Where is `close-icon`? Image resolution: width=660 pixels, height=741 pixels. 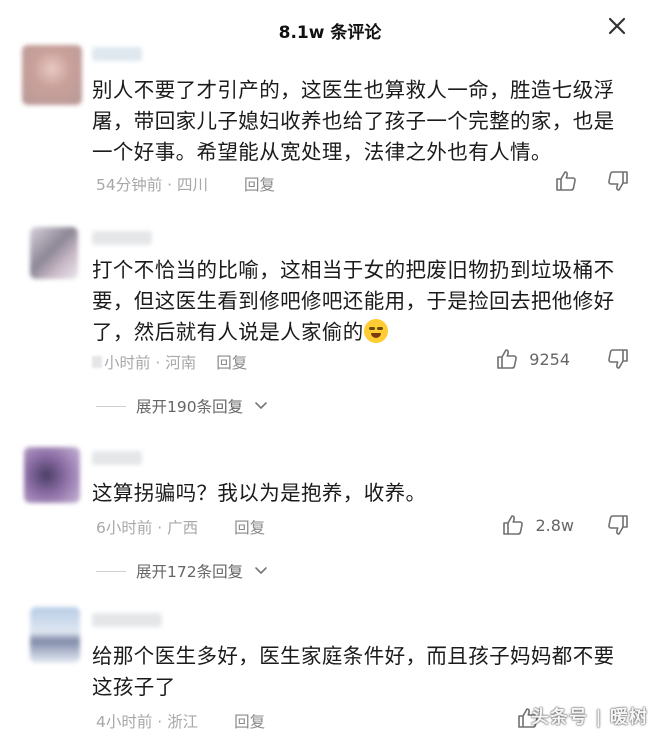
close-icon is located at coordinates (617, 26).